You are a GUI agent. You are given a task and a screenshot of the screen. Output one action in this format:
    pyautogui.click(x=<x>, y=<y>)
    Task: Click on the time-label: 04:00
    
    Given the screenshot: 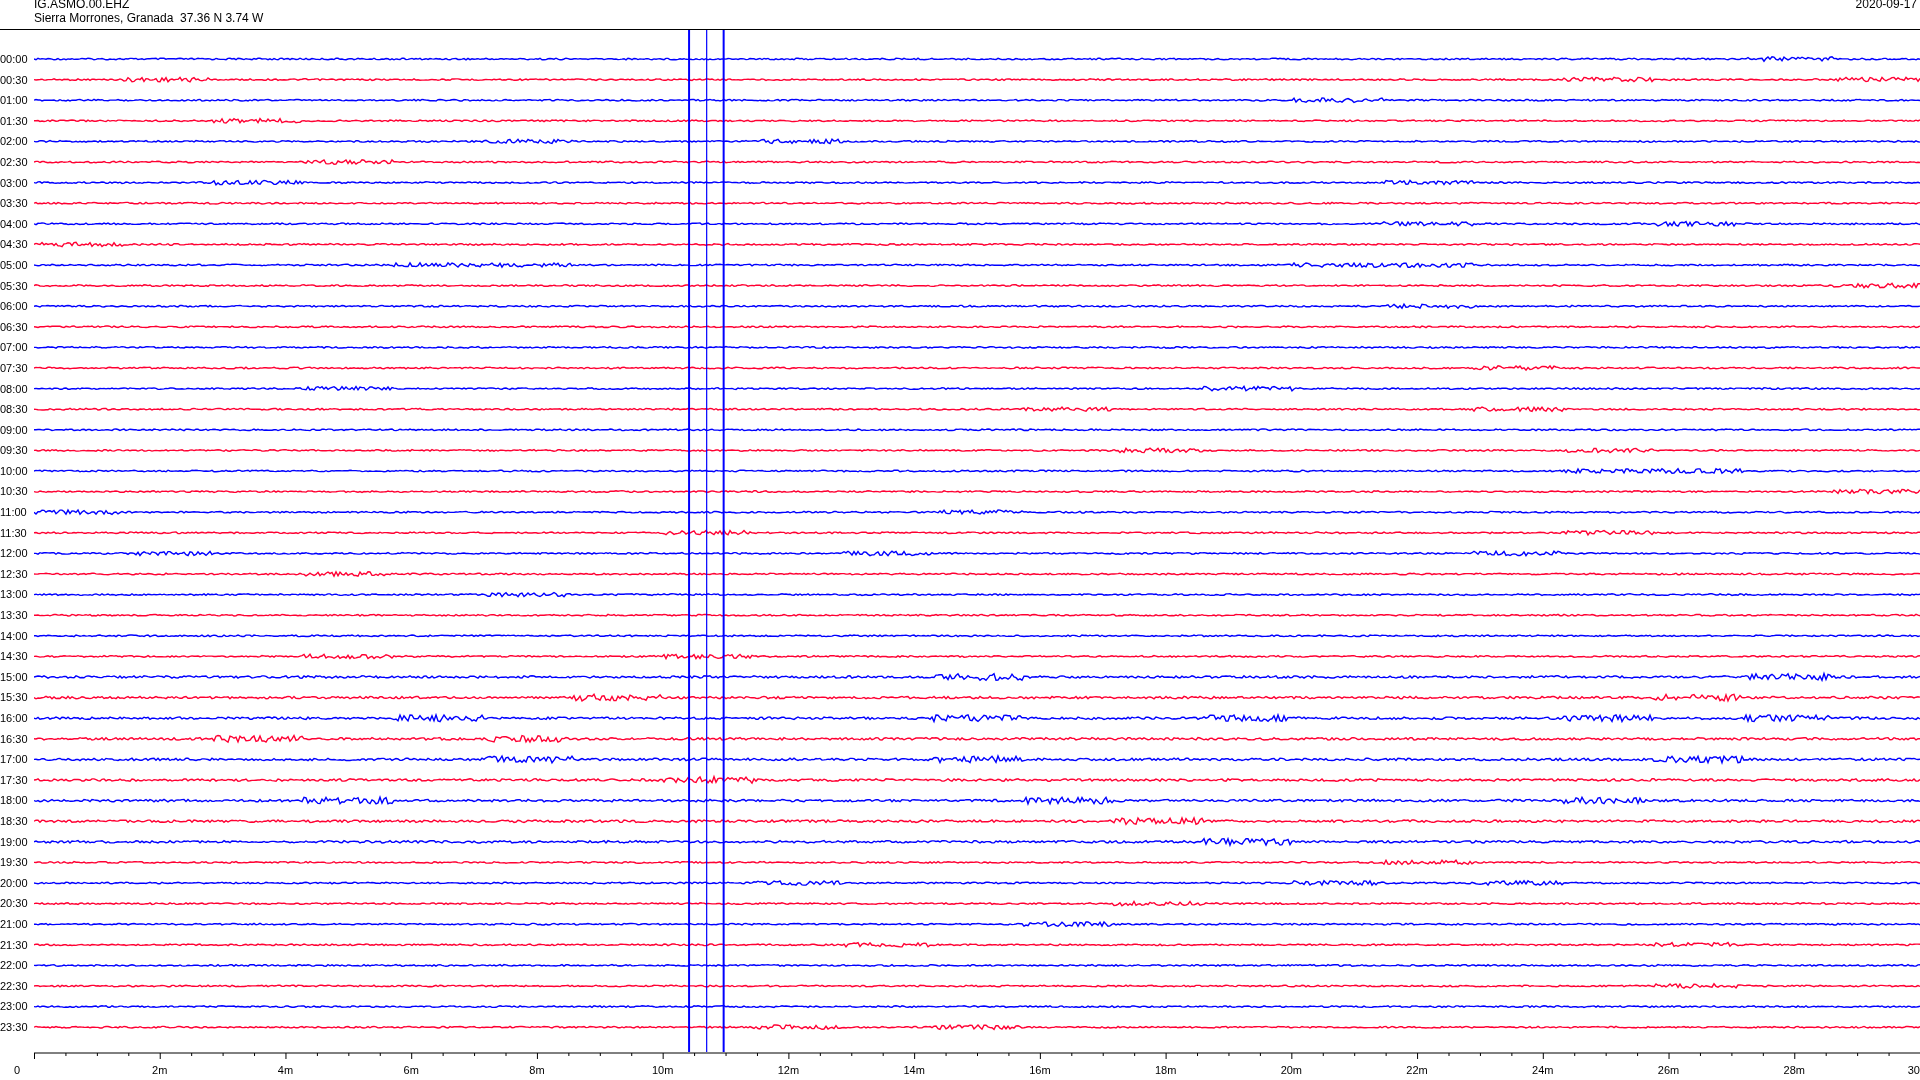 What is the action you would take?
    pyautogui.click(x=14, y=224)
    